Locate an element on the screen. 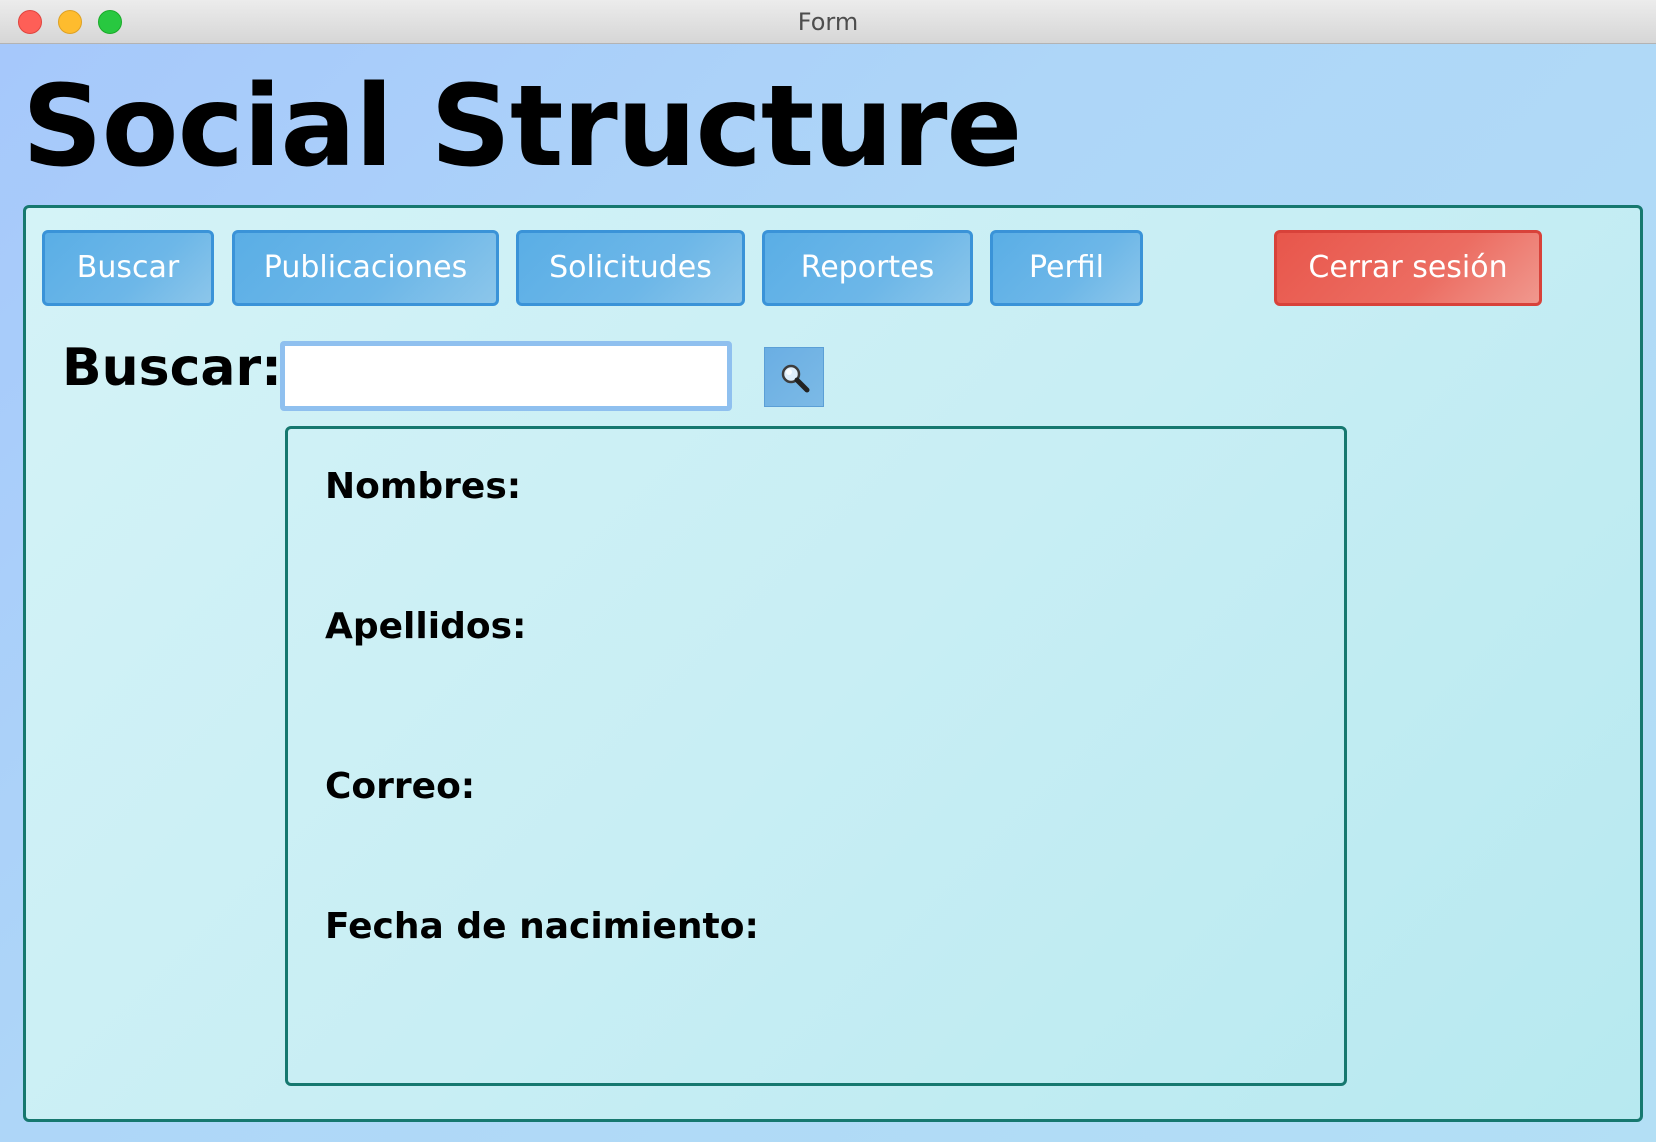 The image size is (1656, 1142). search-input is located at coordinates (506, 376).